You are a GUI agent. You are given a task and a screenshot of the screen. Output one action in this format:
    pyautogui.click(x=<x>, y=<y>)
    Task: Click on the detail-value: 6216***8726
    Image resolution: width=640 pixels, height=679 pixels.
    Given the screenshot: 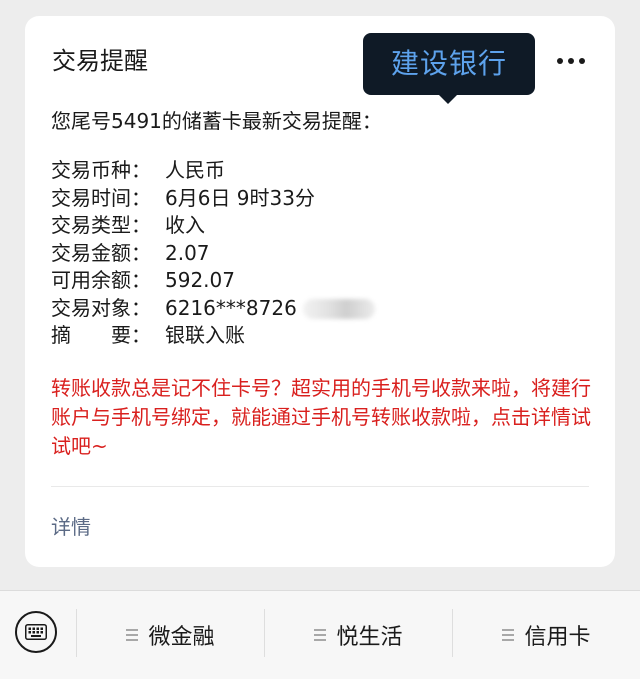 What is the action you would take?
    pyautogui.click(x=270, y=309)
    